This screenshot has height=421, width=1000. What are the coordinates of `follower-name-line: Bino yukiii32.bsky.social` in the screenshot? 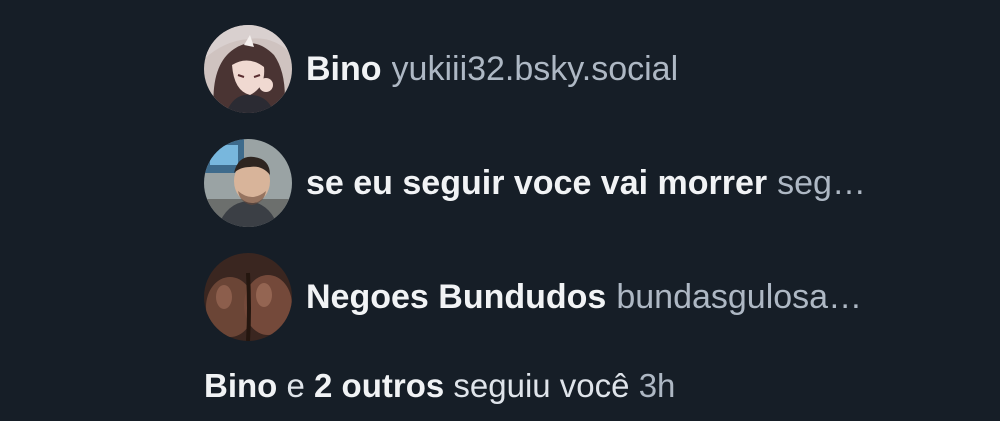 It's located at (492, 69).